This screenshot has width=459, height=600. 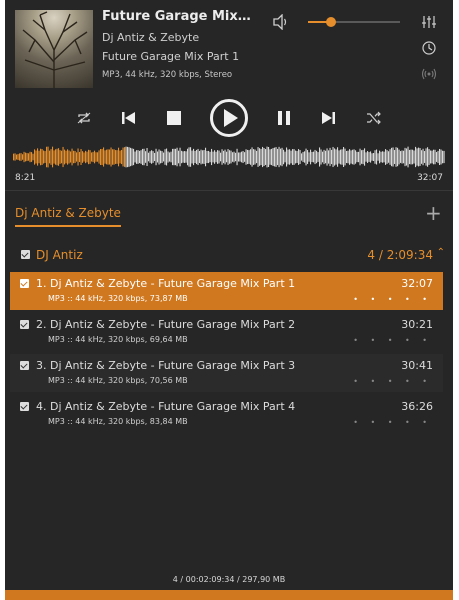 What do you see at coordinates (284, 118) in the screenshot?
I see `pause-icon` at bounding box center [284, 118].